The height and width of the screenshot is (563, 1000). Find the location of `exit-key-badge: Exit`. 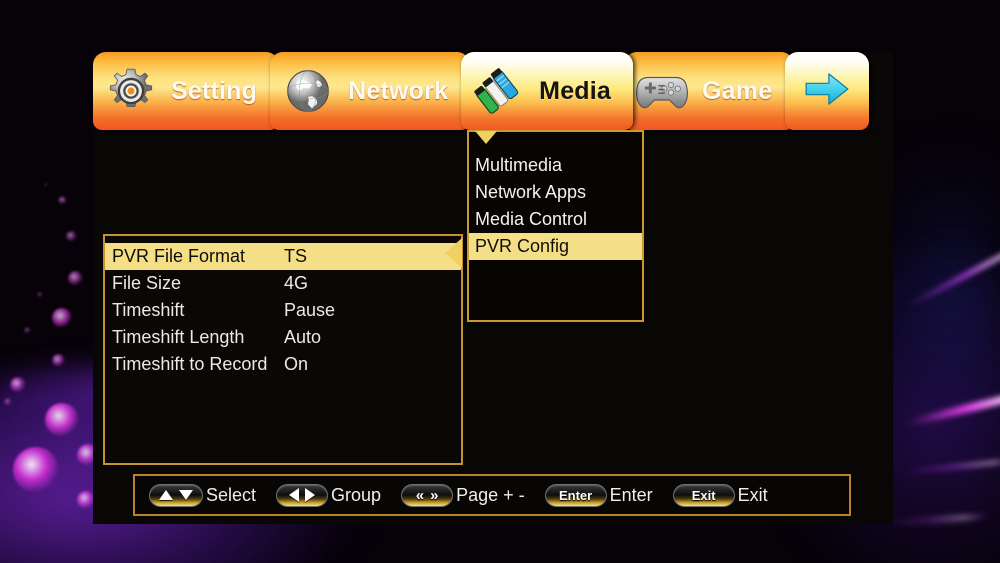

exit-key-badge: Exit is located at coordinates (703, 495).